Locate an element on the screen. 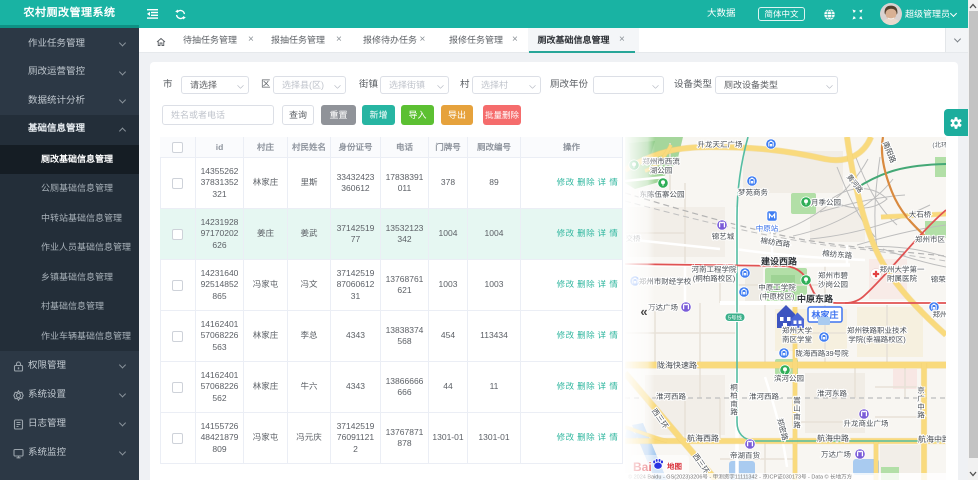 The image size is (978, 480). svg-text: 滨河公园 is located at coordinates (789, 378).